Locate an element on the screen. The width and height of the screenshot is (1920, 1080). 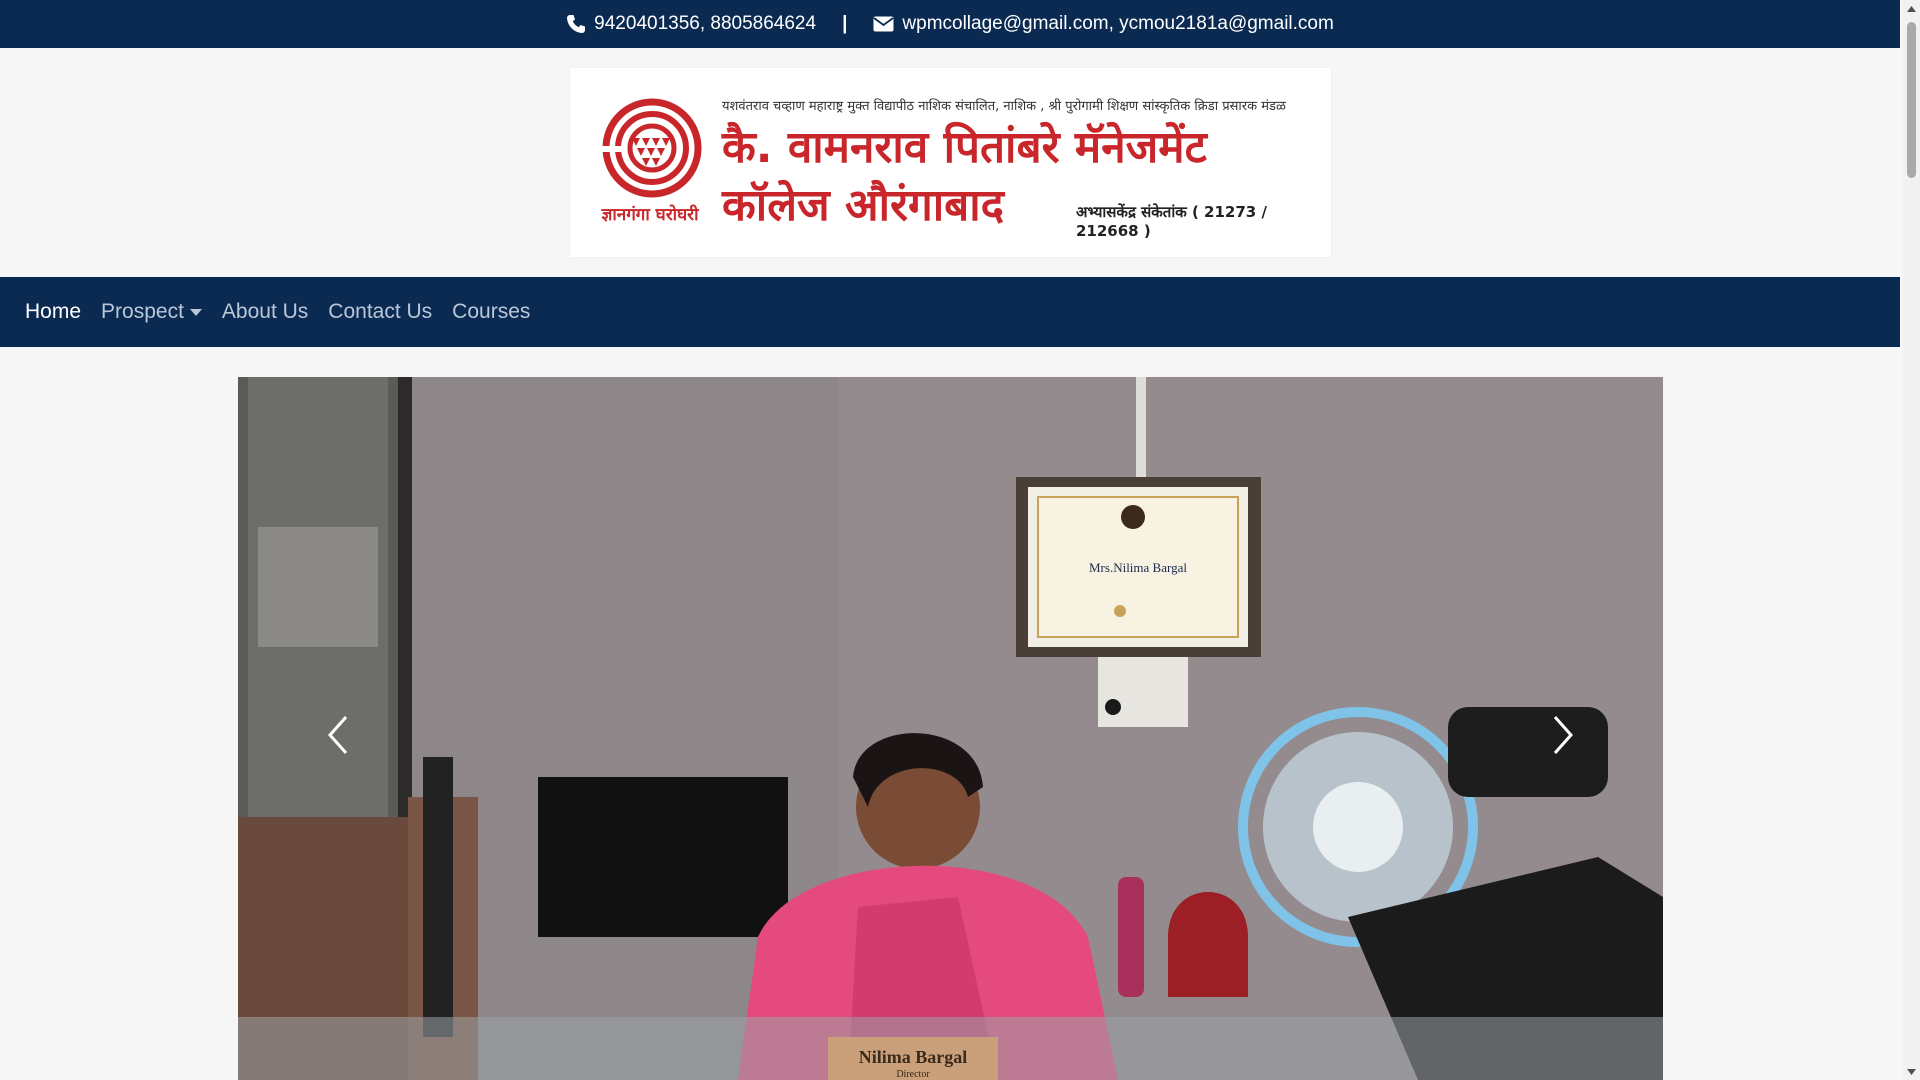
nav-about-us: About Us is located at coordinates (265, 312).